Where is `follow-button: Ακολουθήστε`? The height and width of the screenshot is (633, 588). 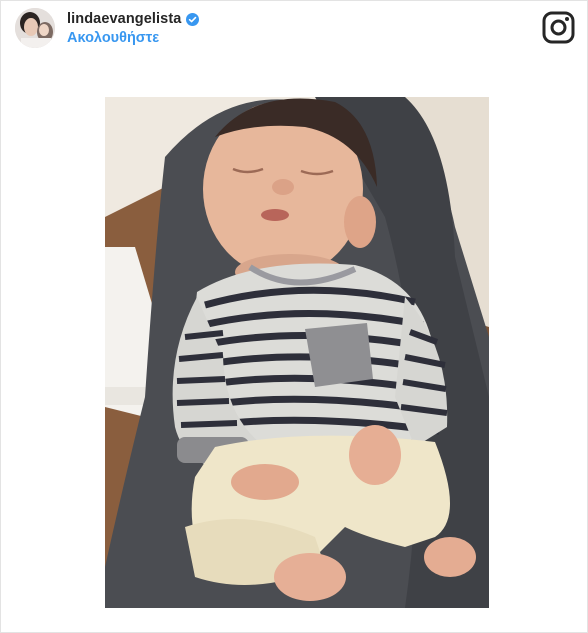
follow-button: Ακολουθήστε is located at coordinates (133, 38).